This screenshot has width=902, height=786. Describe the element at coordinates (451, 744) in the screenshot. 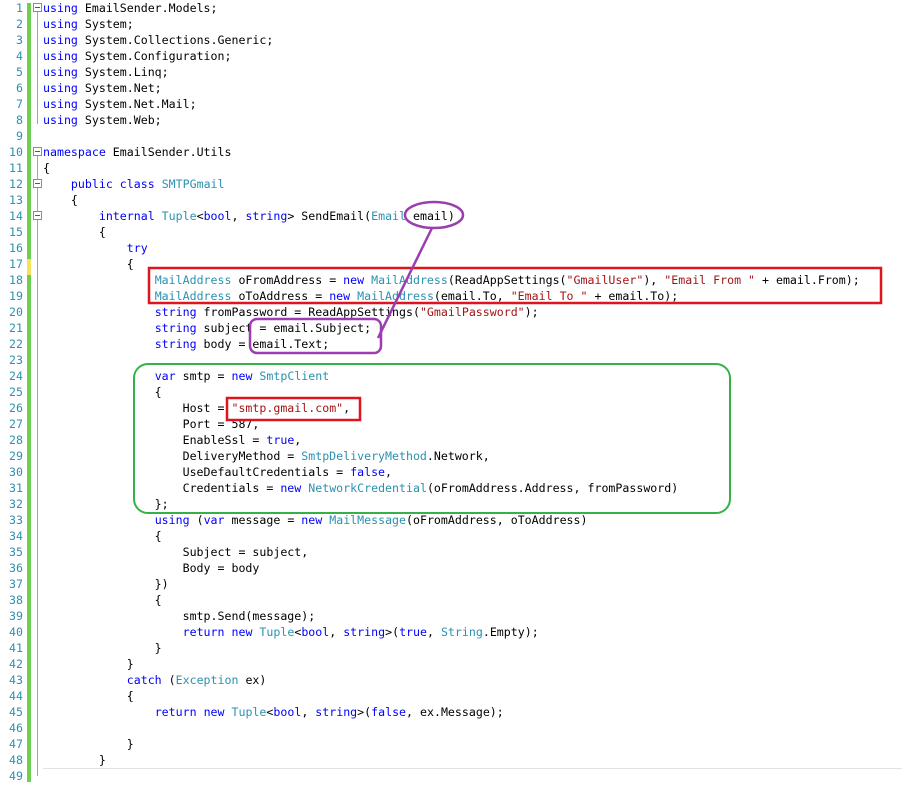

I see `code-line: 47 }` at that location.